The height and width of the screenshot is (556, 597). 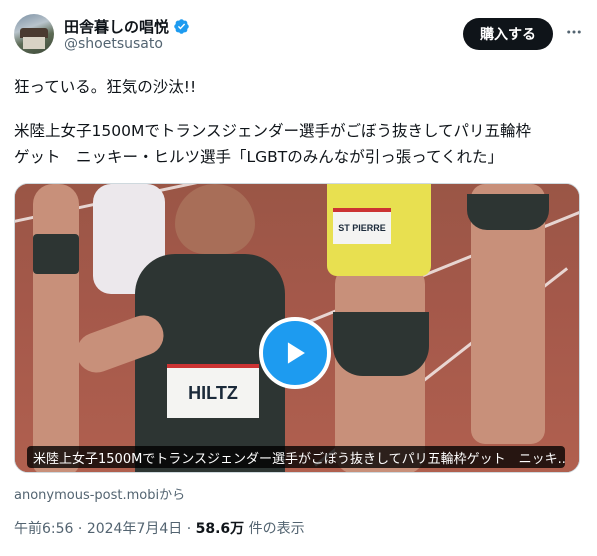 I want to click on source-link: anonymous-post.mobiから, so click(x=99, y=493).